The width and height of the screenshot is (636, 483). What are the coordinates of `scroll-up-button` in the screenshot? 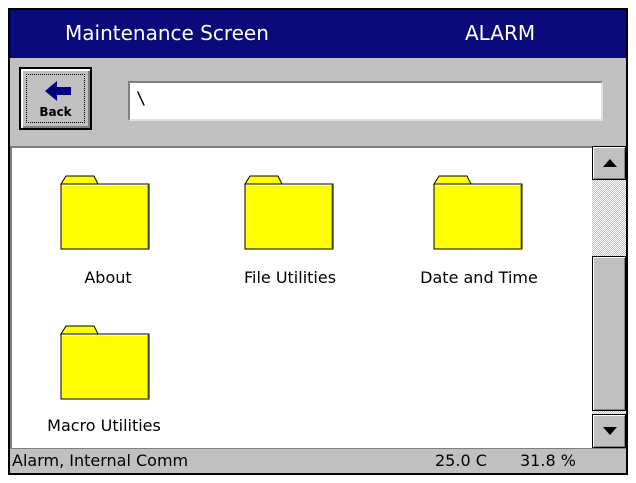 It's located at (609, 163).